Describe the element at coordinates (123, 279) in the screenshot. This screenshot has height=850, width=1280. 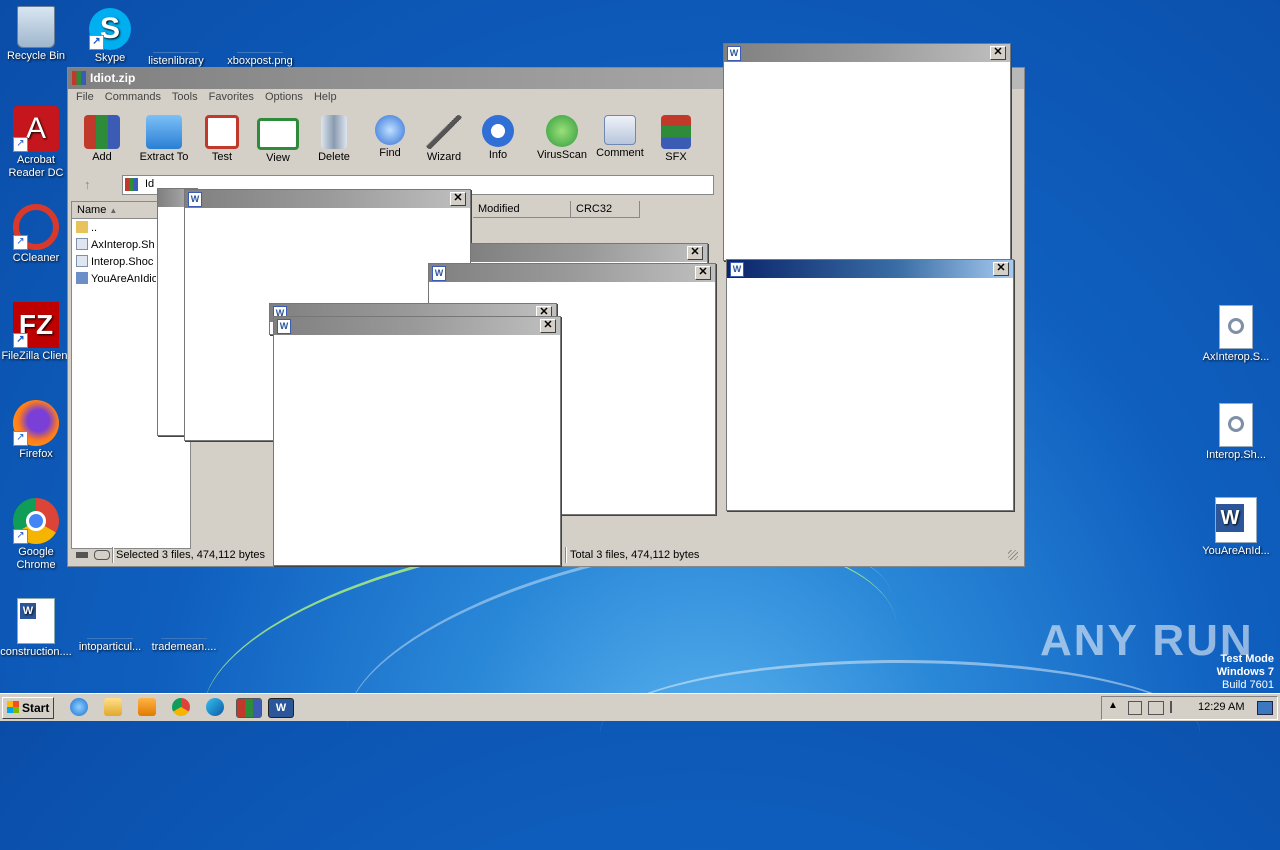
I see `file-name: YouAreAnIdio` at that location.